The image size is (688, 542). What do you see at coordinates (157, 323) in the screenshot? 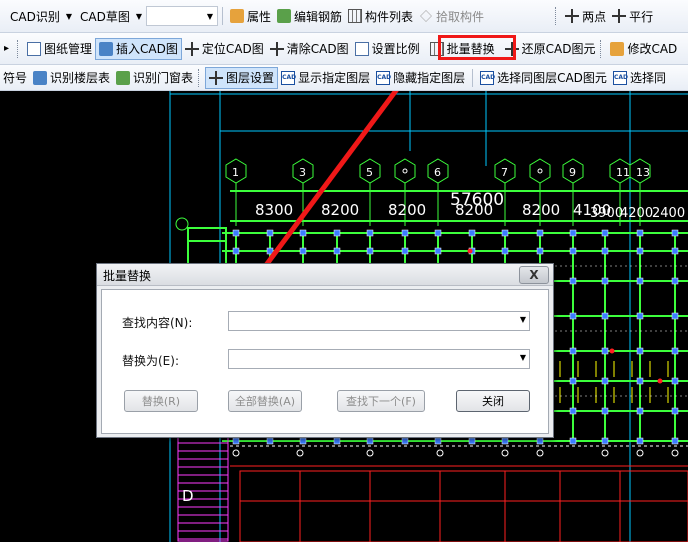
I see `find-label: 查找内容(N):` at bounding box center [157, 323].